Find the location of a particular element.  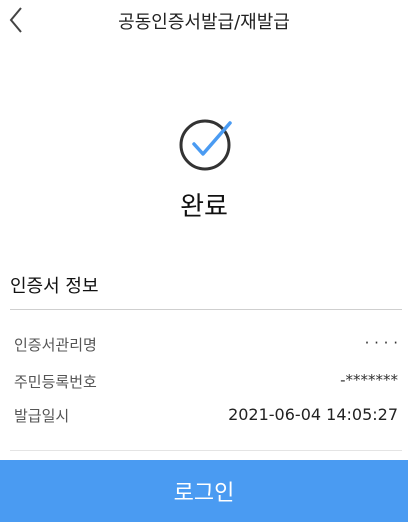

issue-date-value: 2021-06-04 14:05:27 is located at coordinates (313, 414).